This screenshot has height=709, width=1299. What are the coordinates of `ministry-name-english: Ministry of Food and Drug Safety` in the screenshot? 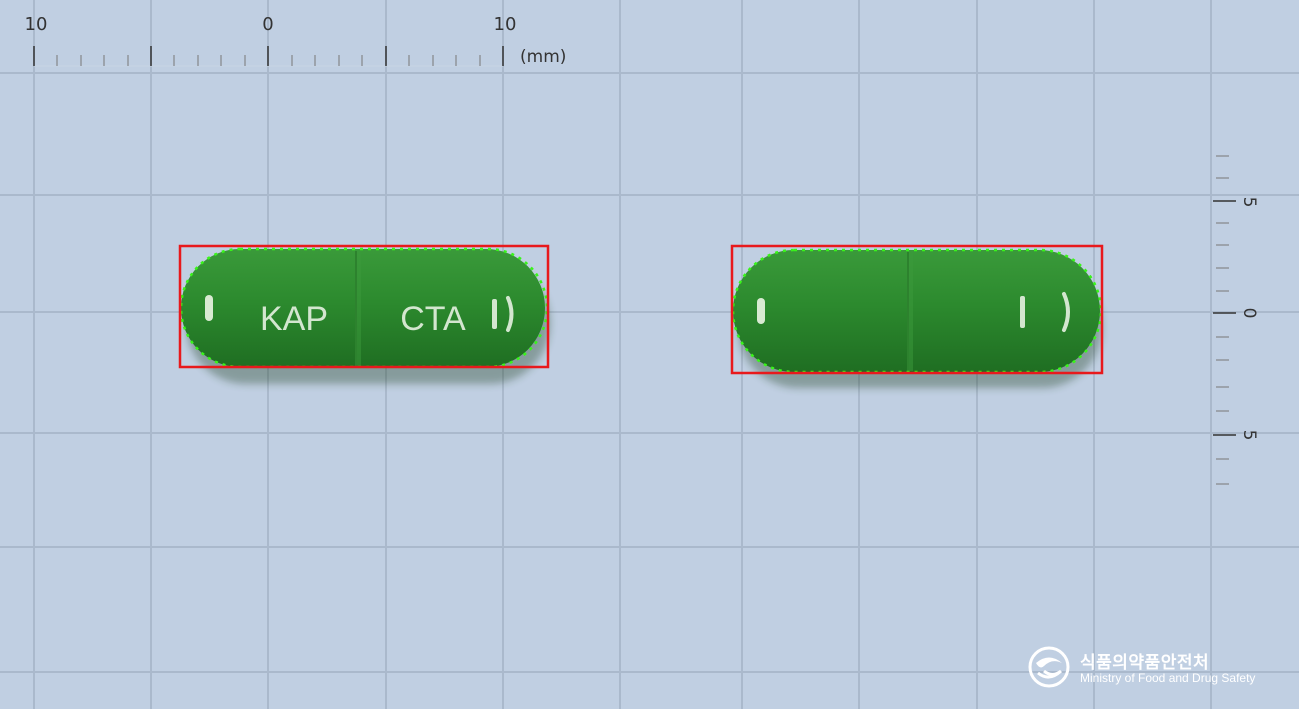 It's located at (1168, 678).